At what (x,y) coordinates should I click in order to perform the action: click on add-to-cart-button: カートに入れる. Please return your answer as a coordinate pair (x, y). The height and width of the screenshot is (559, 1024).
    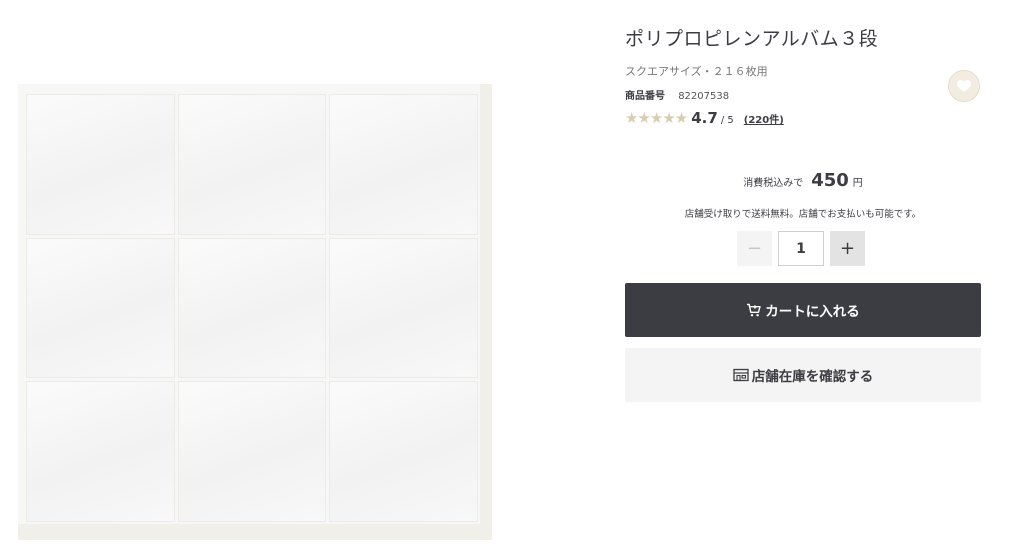
    Looking at the image, I should click on (803, 310).